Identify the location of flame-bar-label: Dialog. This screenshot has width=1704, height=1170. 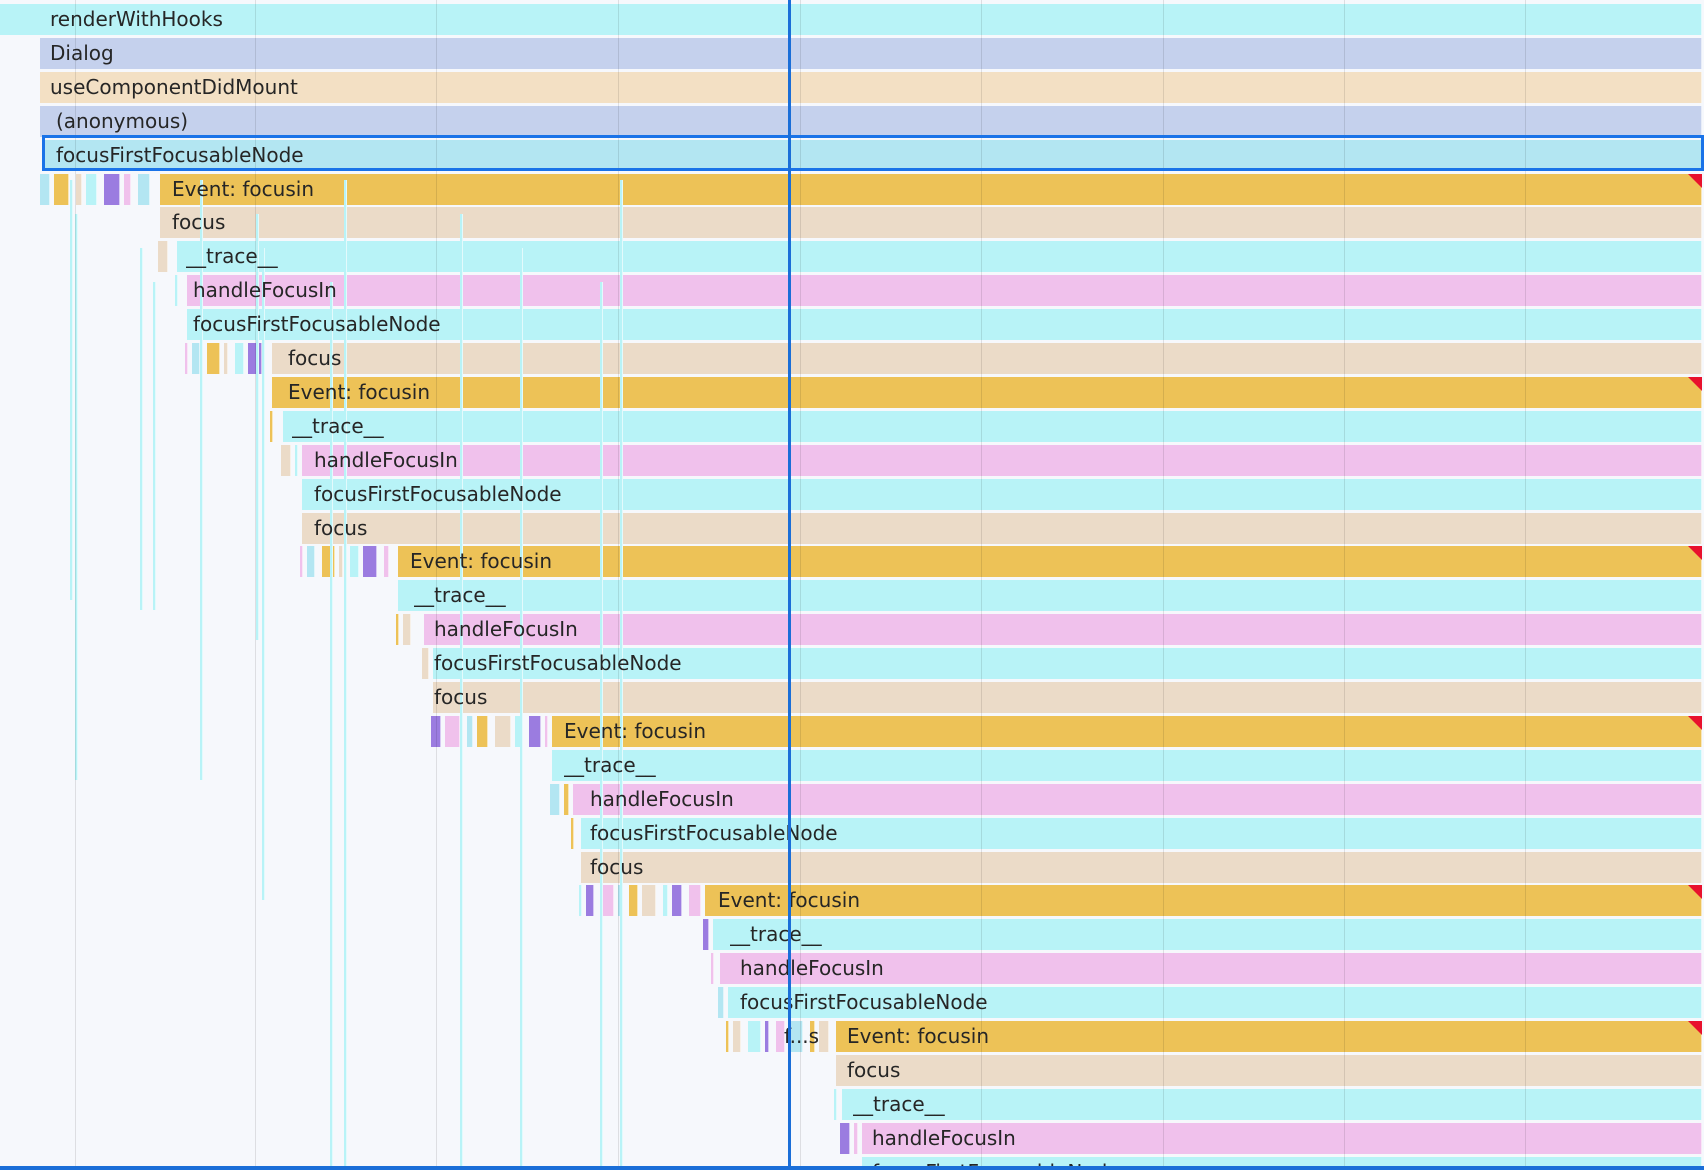
(82, 53).